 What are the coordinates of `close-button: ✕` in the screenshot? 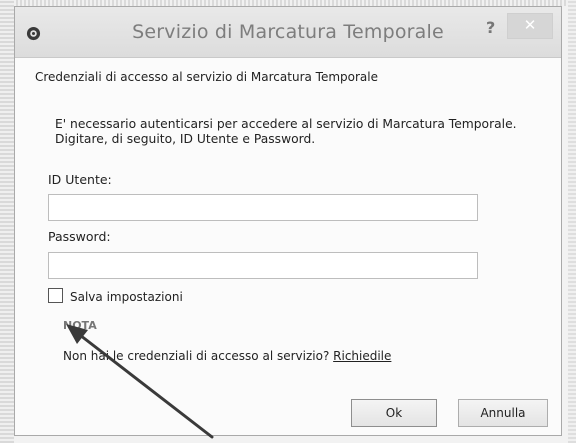 It's located at (530, 26).